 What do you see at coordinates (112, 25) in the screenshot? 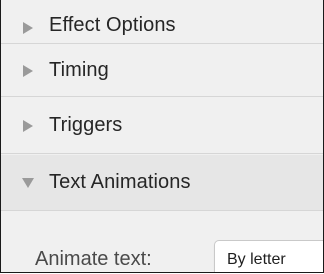
I see `section-label: Effect Options` at bounding box center [112, 25].